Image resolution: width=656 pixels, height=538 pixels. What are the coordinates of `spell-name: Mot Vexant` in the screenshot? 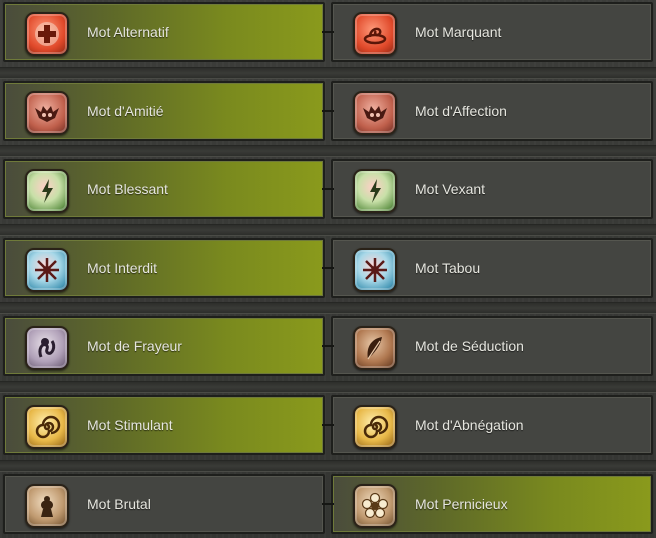 It's located at (450, 189).